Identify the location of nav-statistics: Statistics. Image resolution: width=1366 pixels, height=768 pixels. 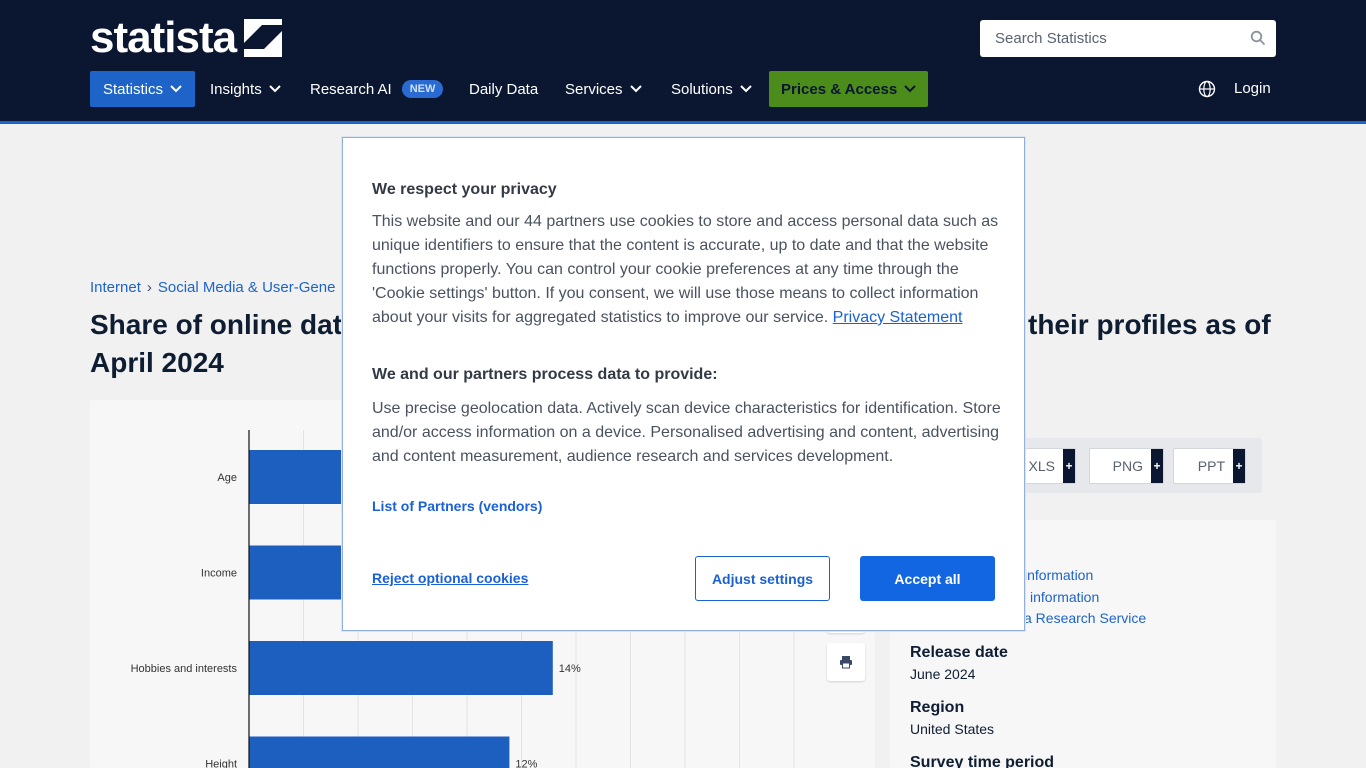
(143, 89).